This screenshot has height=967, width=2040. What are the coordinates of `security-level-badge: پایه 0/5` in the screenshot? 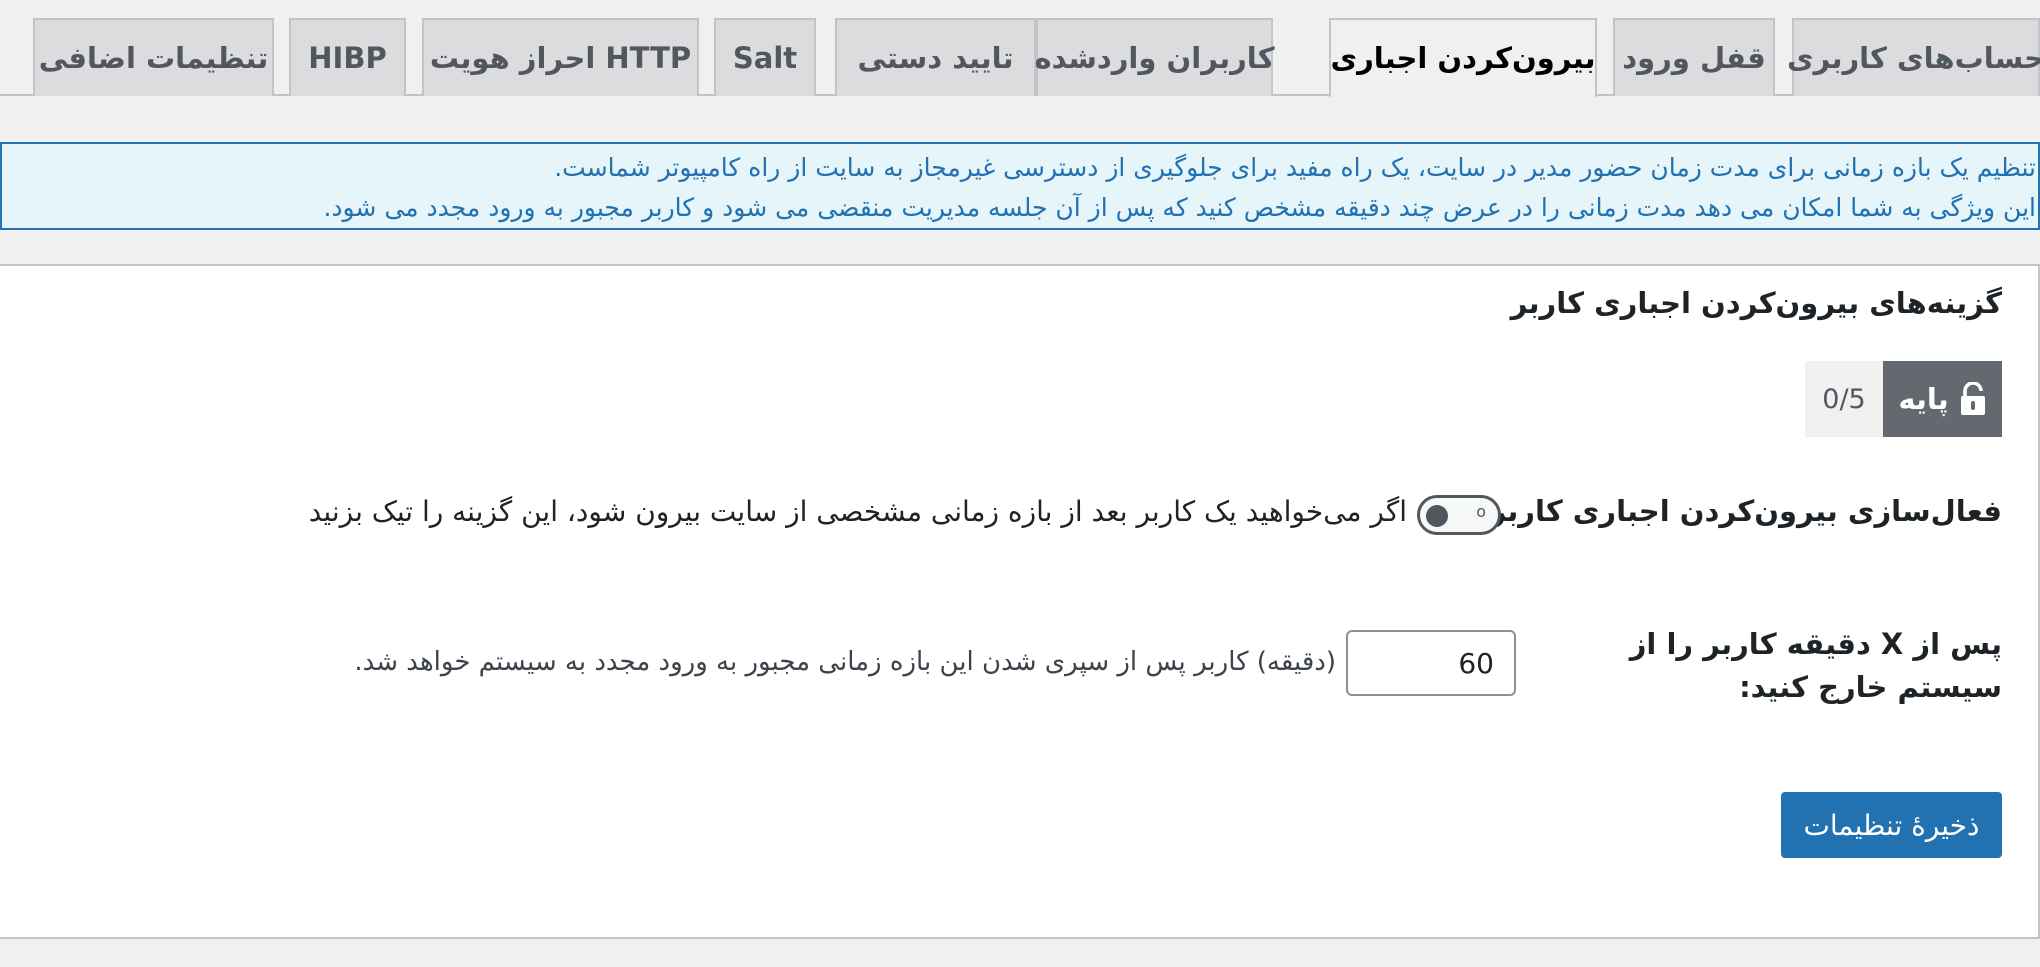 It's located at (1903, 399).